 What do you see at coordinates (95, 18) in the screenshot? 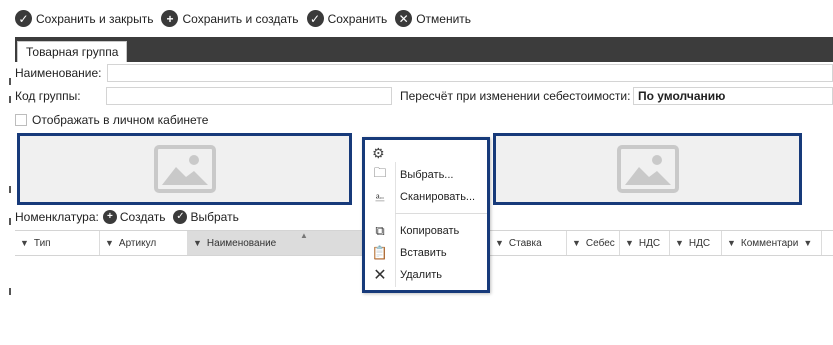
I see `save-close-label: Сохранить и закрыть` at bounding box center [95, 18].